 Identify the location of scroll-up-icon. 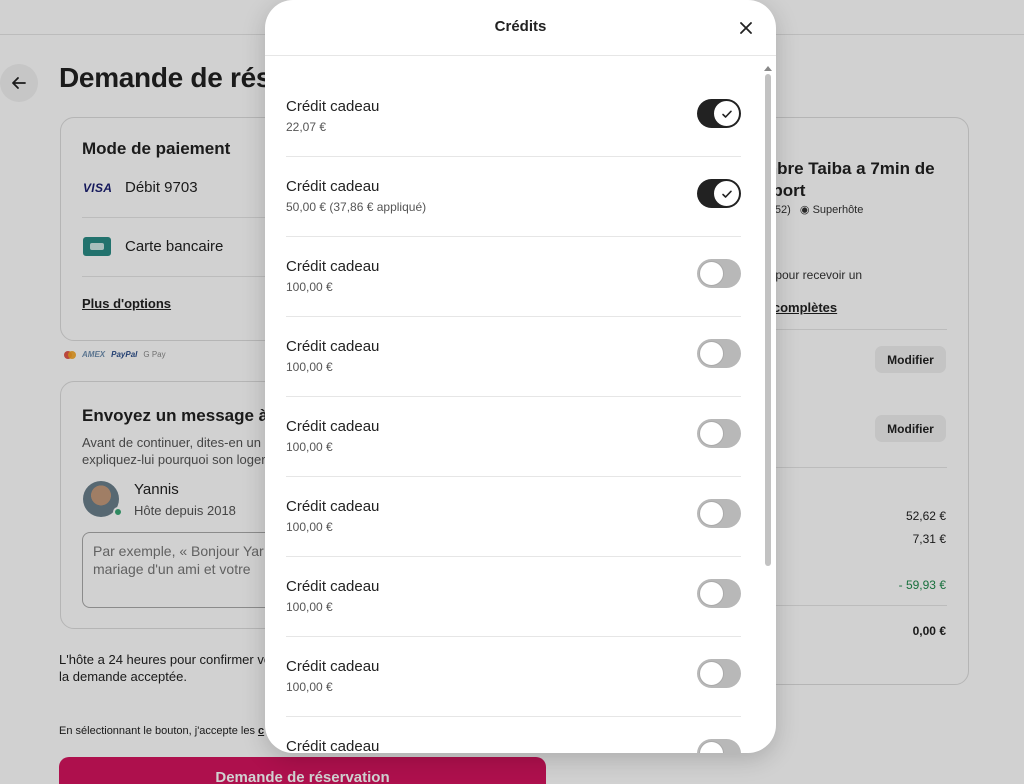
(768, 68).